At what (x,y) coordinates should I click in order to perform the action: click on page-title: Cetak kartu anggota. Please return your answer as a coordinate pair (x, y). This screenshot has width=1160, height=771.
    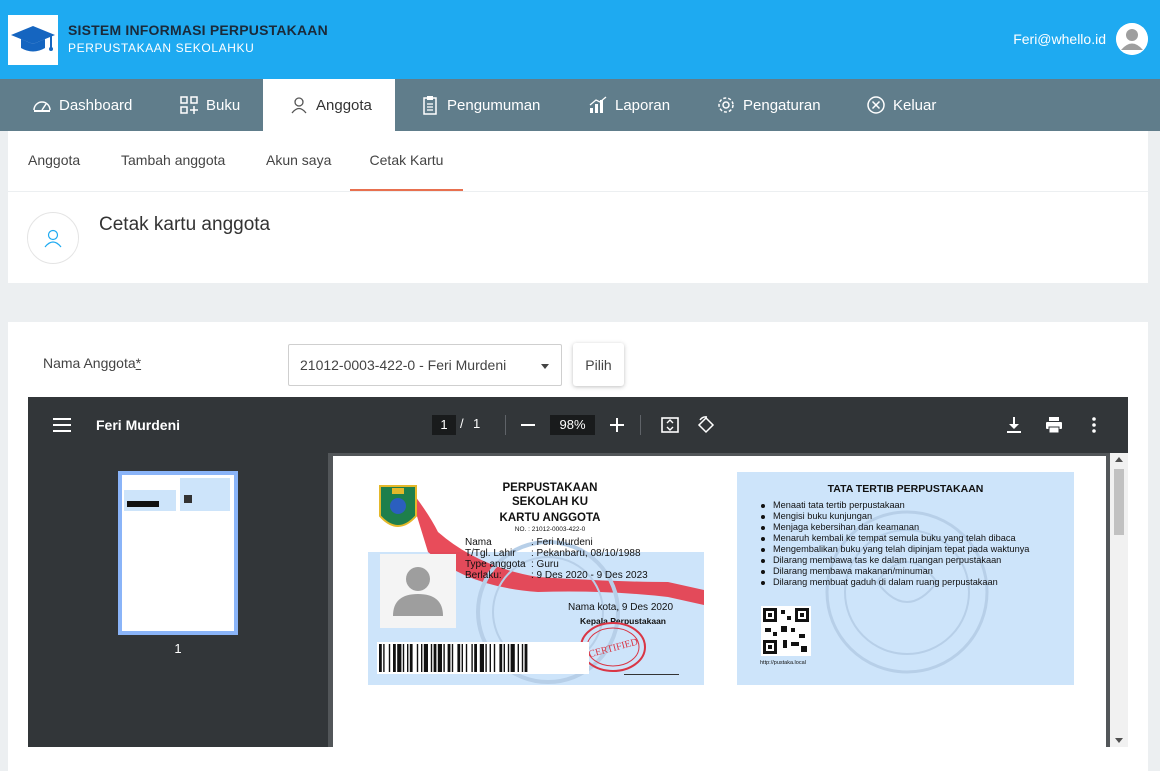
    Looking at the image, I should click on (185, 224).